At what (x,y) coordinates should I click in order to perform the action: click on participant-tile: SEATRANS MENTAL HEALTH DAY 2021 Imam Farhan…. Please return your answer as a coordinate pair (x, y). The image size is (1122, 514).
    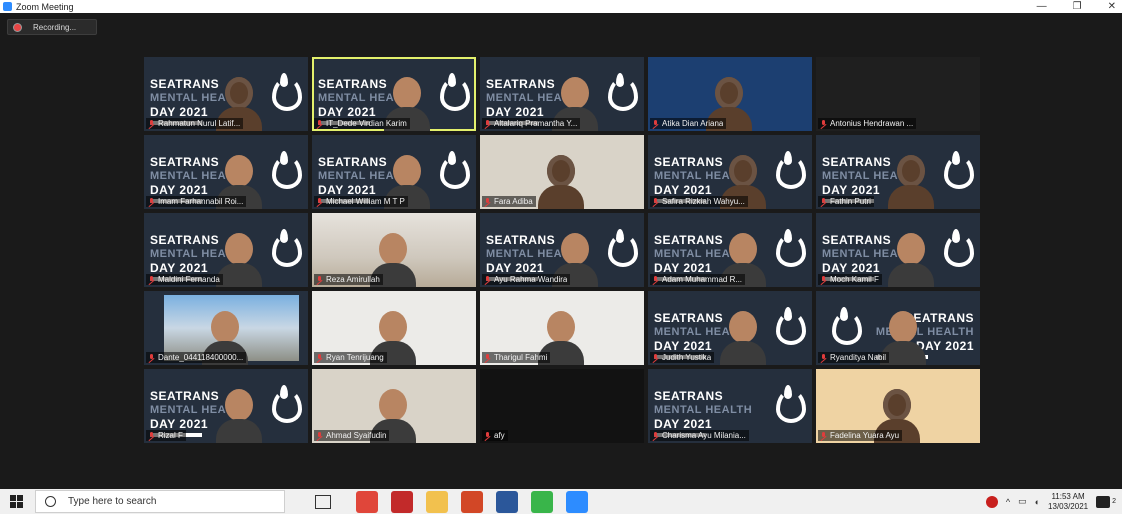
    Looking at the image, I should click on (226, 172).